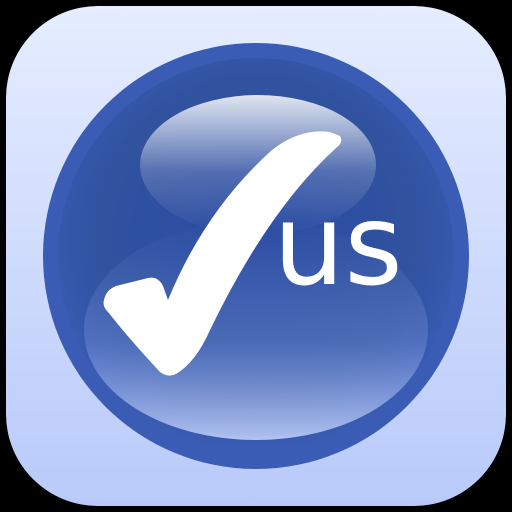 The image size is (512, 512). What do you see at coordinates (337, 246) in the screenshot?
I see `logo-text: us` at bounding box center [337, 246].